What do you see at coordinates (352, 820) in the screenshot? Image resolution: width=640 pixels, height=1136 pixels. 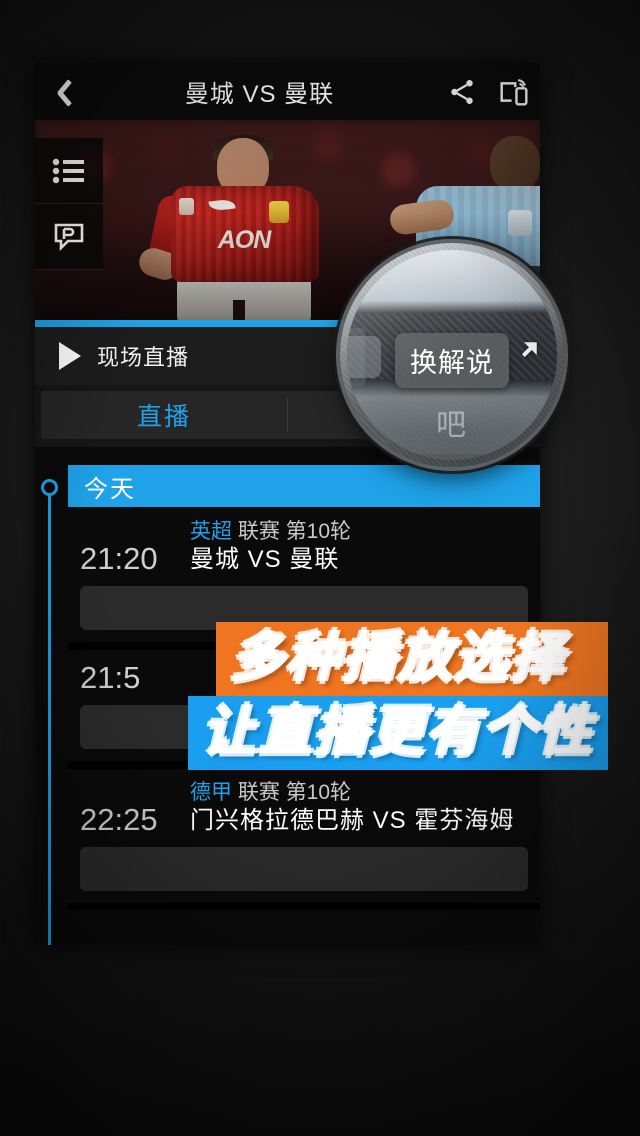 I see `match-teams: 门兴格拉德巴赫 VS 霍芬海姆` at bounding box center [352, 820].